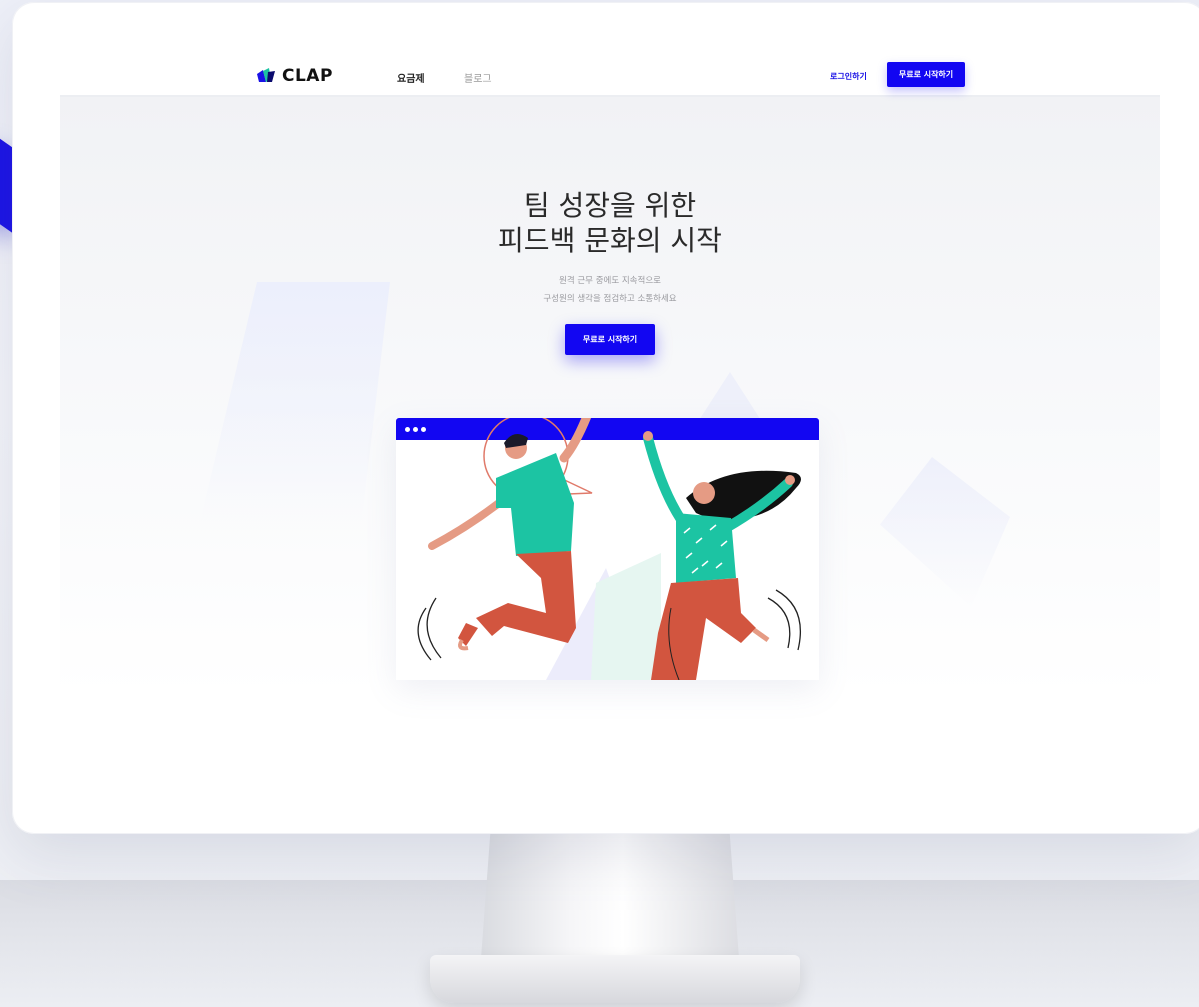 The height and width of the screenshot is (1007, 1199). I want to click on browser-window-illustration, so click(607, 549).